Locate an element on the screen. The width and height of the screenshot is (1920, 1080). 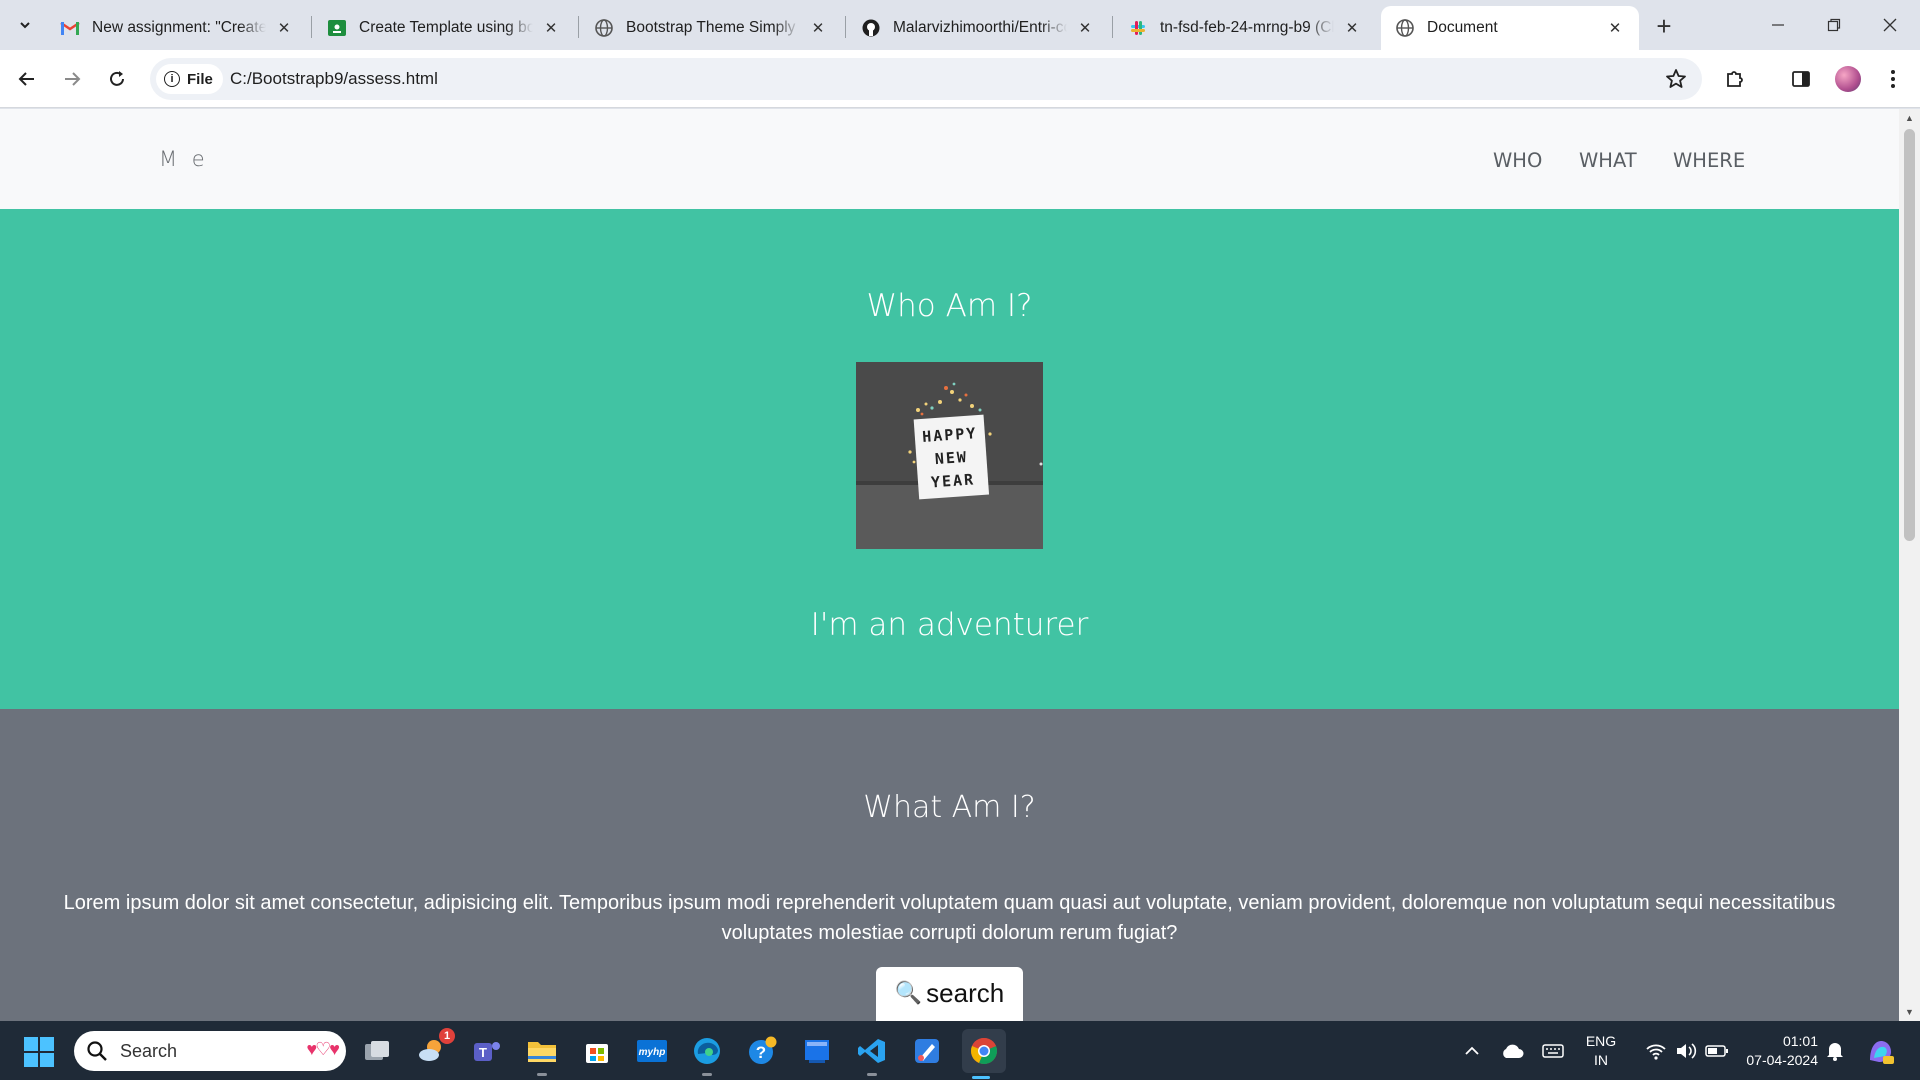
taskbar-edge is located at coordinates (707, 1054).